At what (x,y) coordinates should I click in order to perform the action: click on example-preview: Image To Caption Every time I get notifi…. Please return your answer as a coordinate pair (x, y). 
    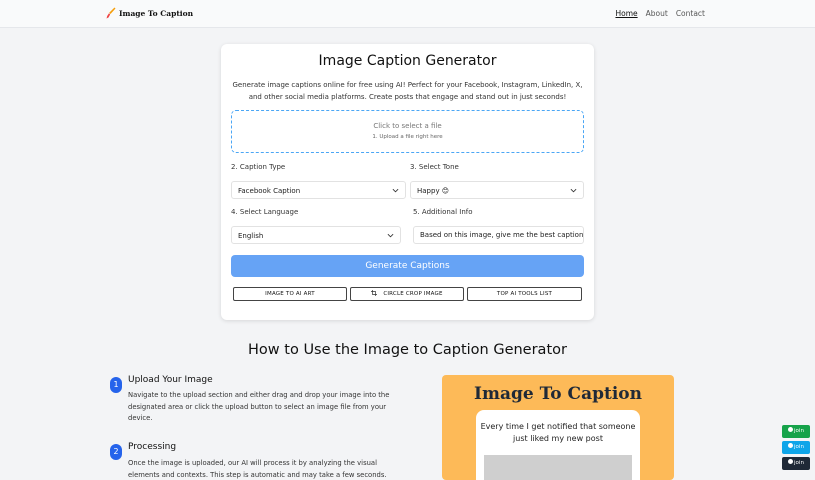
    Looking at the image, I should click on (558, 427).